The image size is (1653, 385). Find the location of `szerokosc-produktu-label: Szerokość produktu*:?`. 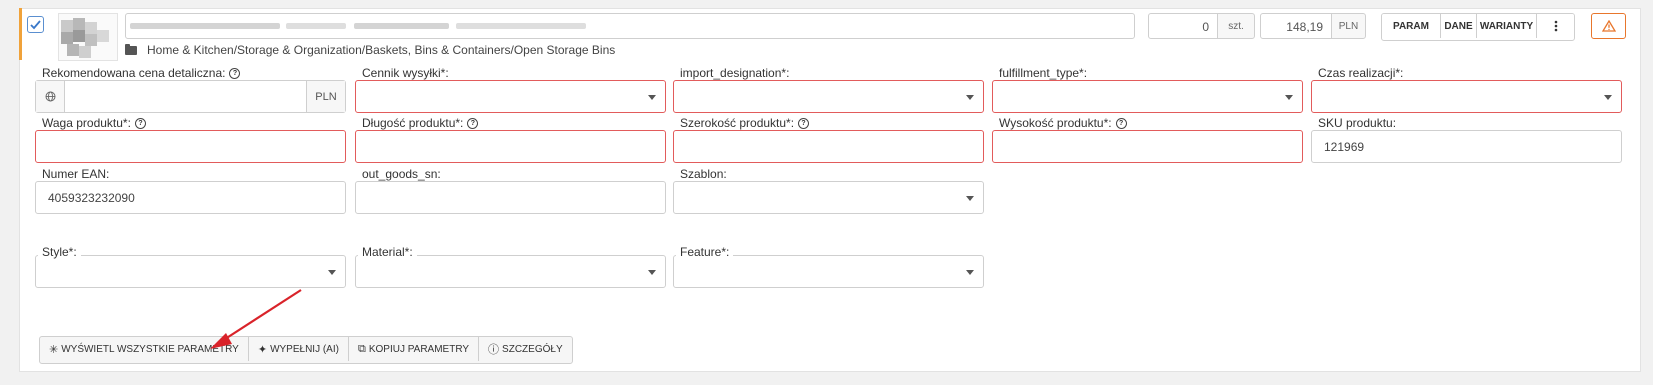

szerokosc-produktu-label: Szerokość produktu*:? is located at coordinates (745, 123).